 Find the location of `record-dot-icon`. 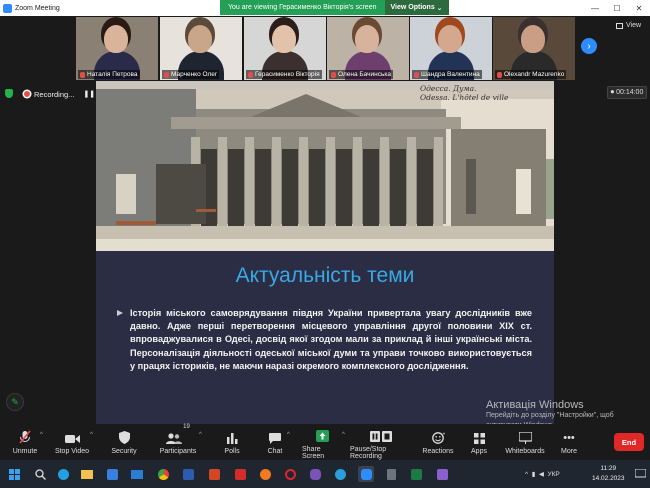

record-dot-icon is located at coordinates (27, 94).